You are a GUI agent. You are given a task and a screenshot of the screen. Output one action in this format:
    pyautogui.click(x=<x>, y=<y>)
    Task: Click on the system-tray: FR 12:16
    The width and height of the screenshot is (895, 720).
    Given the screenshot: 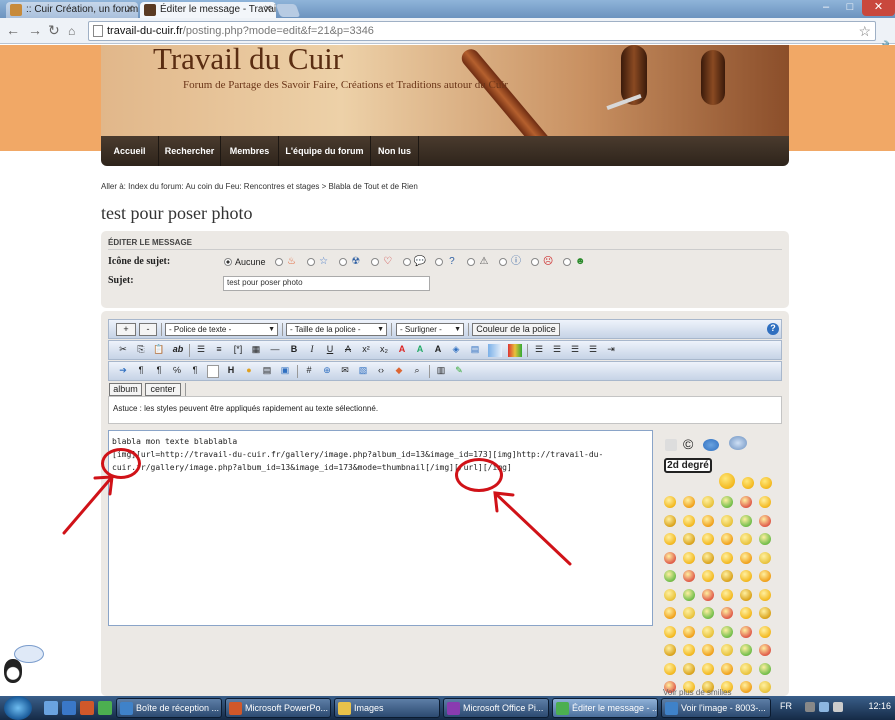 What is the action you would take?
    pyautogui.click(x=835, y=708)
    